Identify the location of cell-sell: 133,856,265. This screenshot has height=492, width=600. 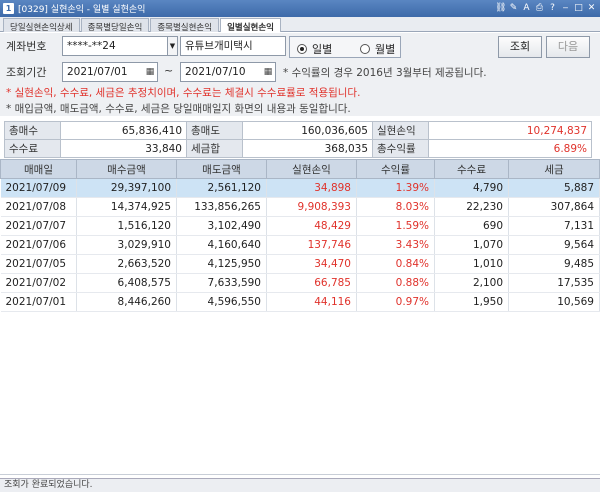
(221, 207).